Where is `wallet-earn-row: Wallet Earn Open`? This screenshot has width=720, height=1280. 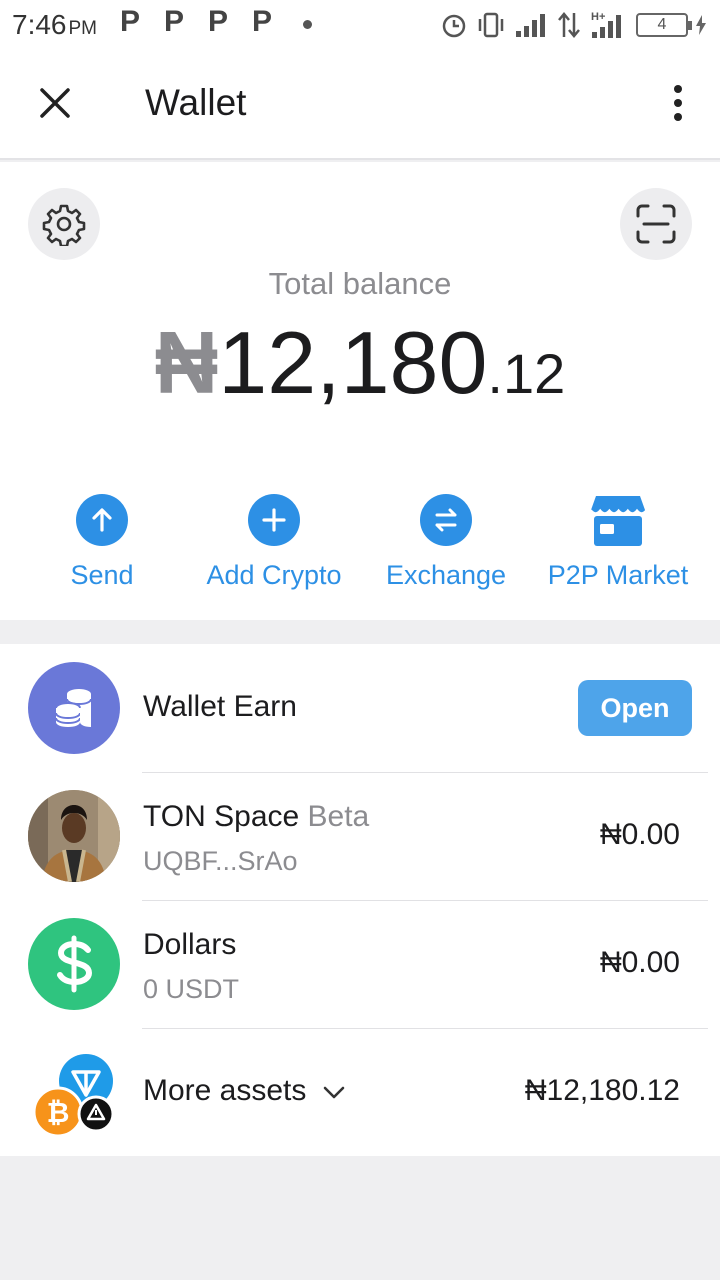 wallet-earn-row: Wallet Earn Open is located at coordinates (360, 708).